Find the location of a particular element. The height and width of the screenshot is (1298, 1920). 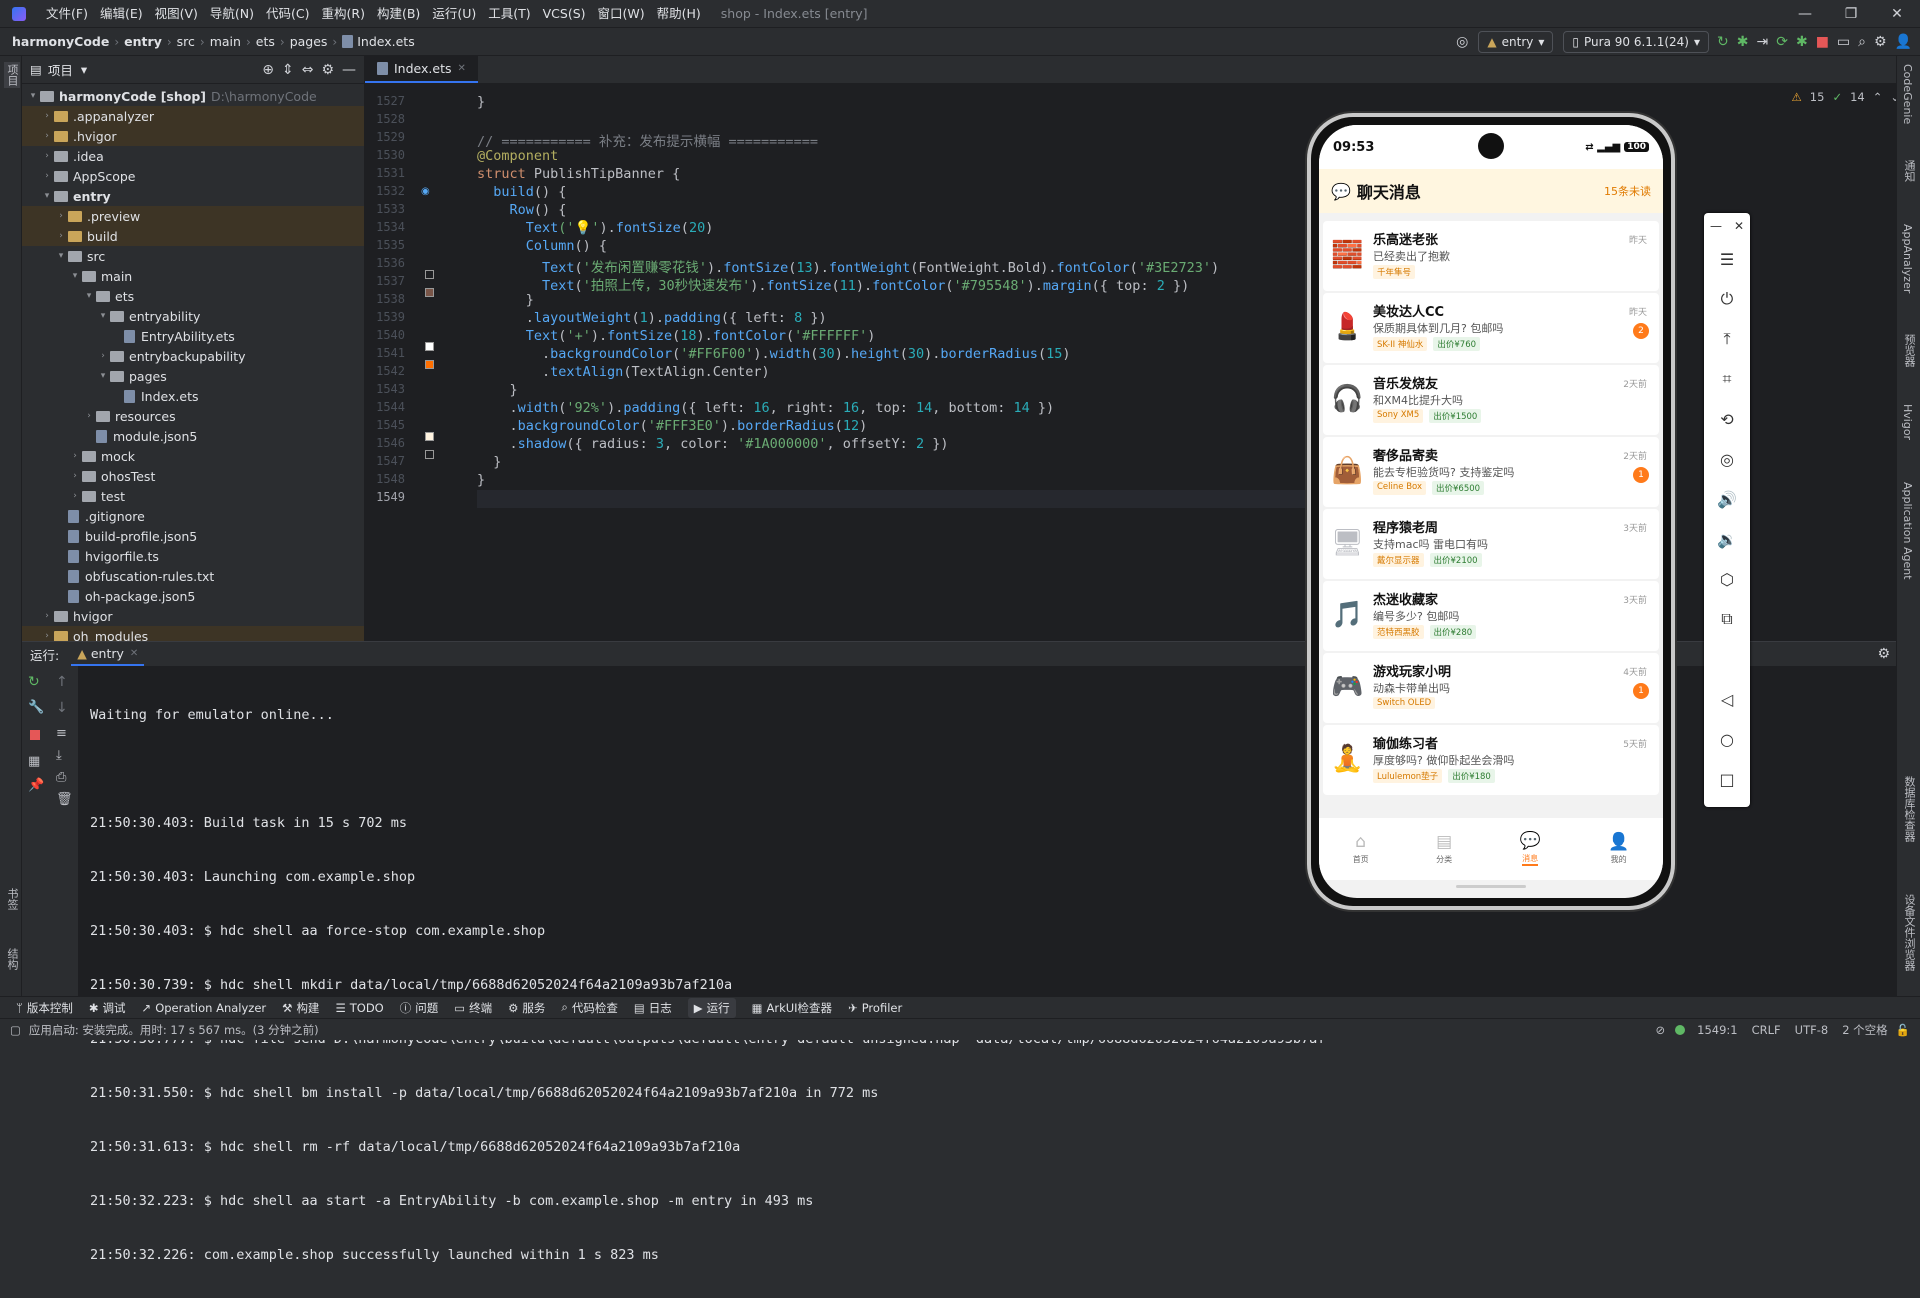

bookmarks-tool-button: 书签 is located at coordinates (12, 899).